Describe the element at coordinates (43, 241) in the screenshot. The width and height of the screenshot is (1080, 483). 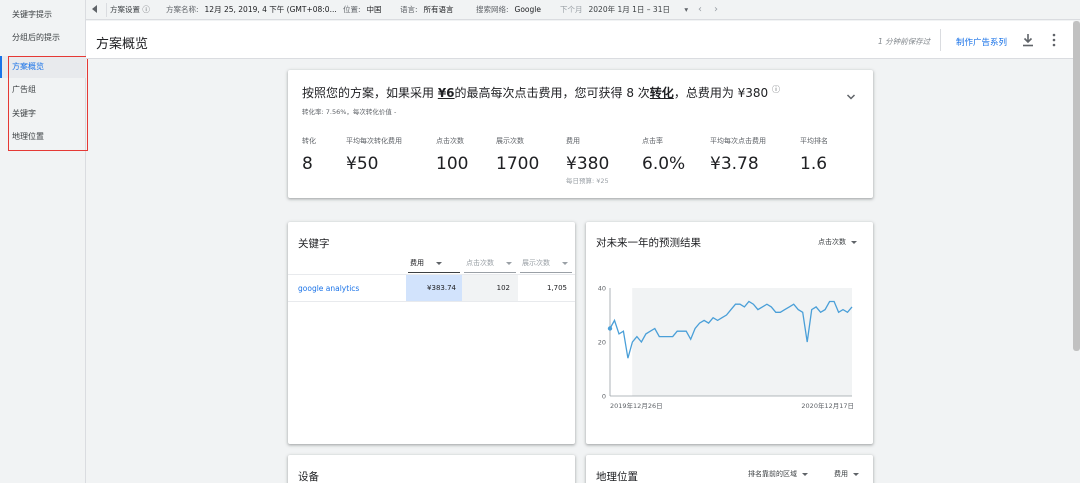
I see `sidebar: 关键字提示 分组后的提示 方案概览 广告组 关键字 地理位置` at that location.